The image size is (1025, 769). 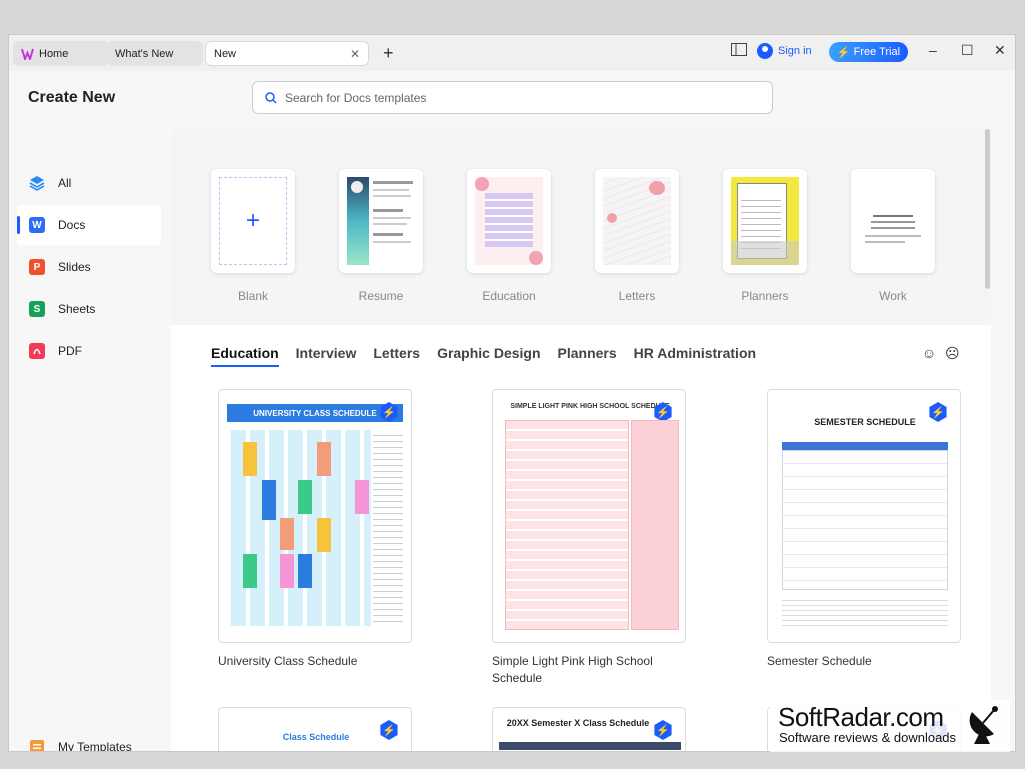 What do you see at coordinates (929, 353) in the screenshot?
I see `smile-feedback-icon: ☺` at bounding box center [929, 353].